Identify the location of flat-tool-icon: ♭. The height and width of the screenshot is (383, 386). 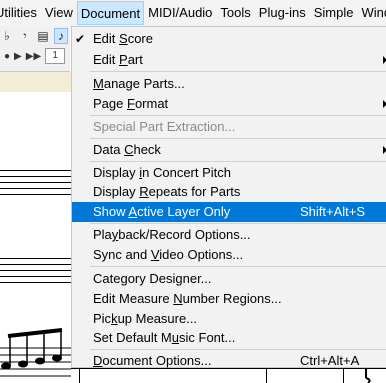
(7, 36).